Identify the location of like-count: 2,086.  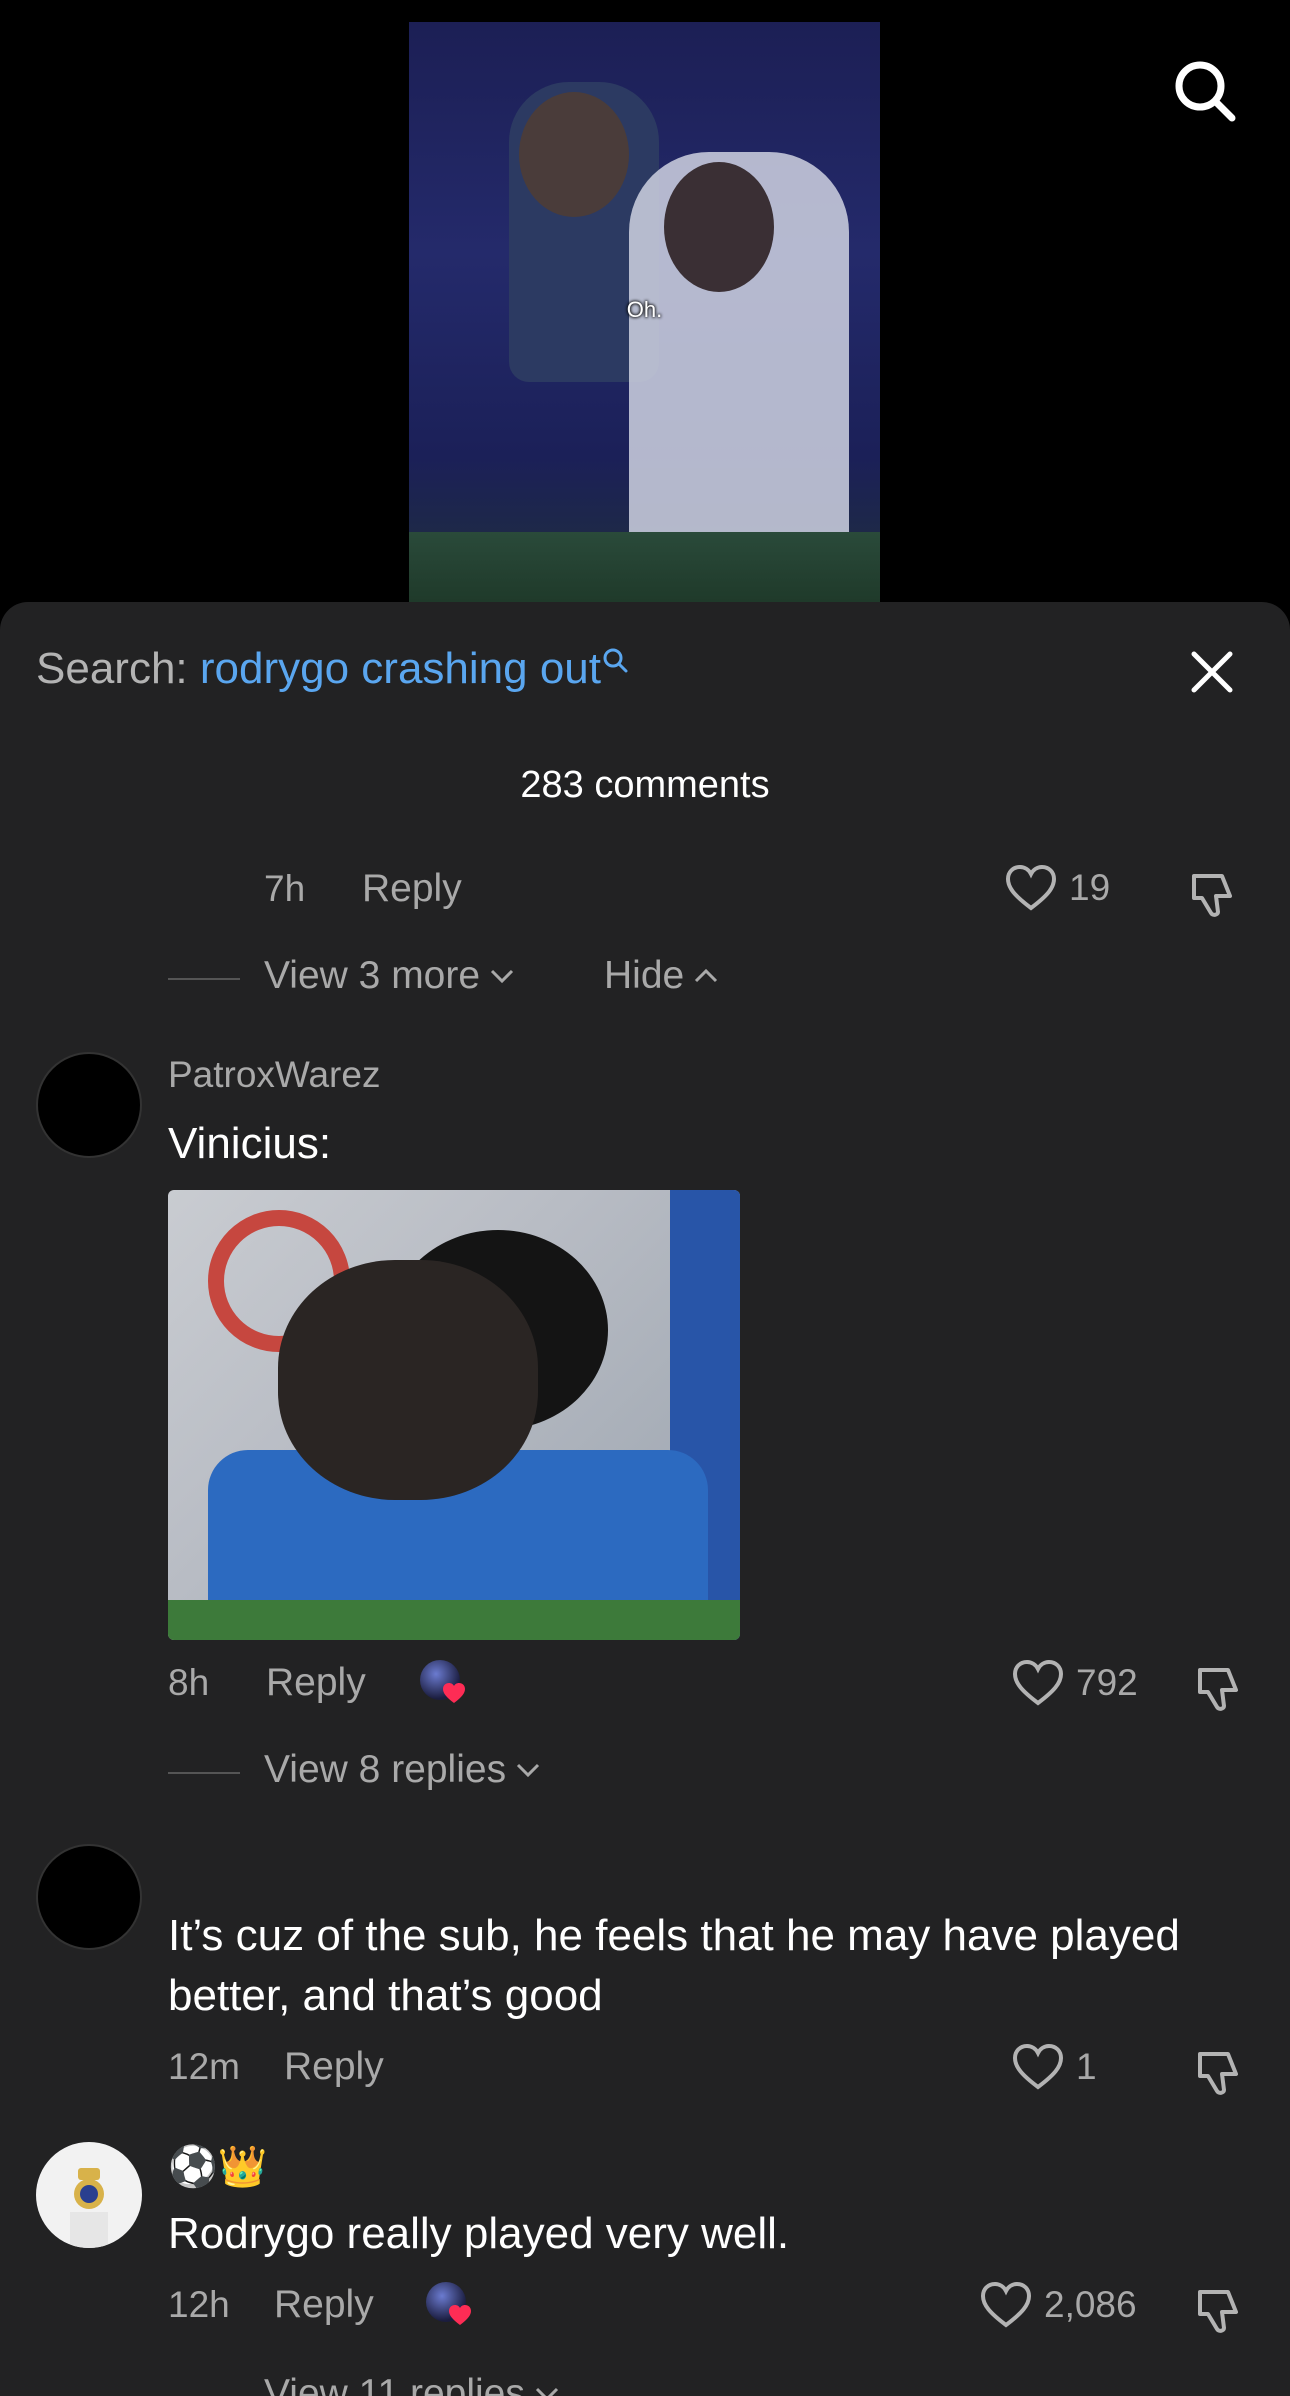
(1090, 2304).